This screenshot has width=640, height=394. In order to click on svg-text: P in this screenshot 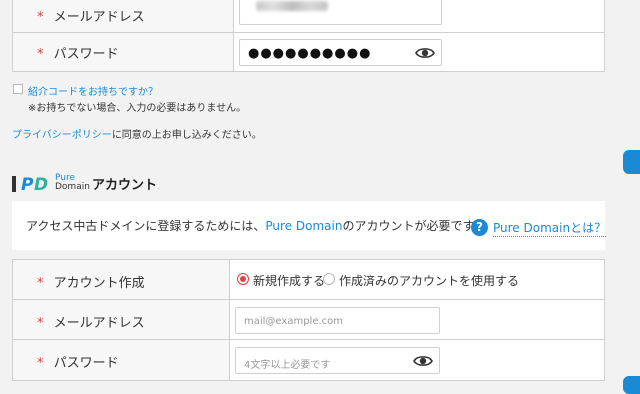, I will do `click(27, 184)`.